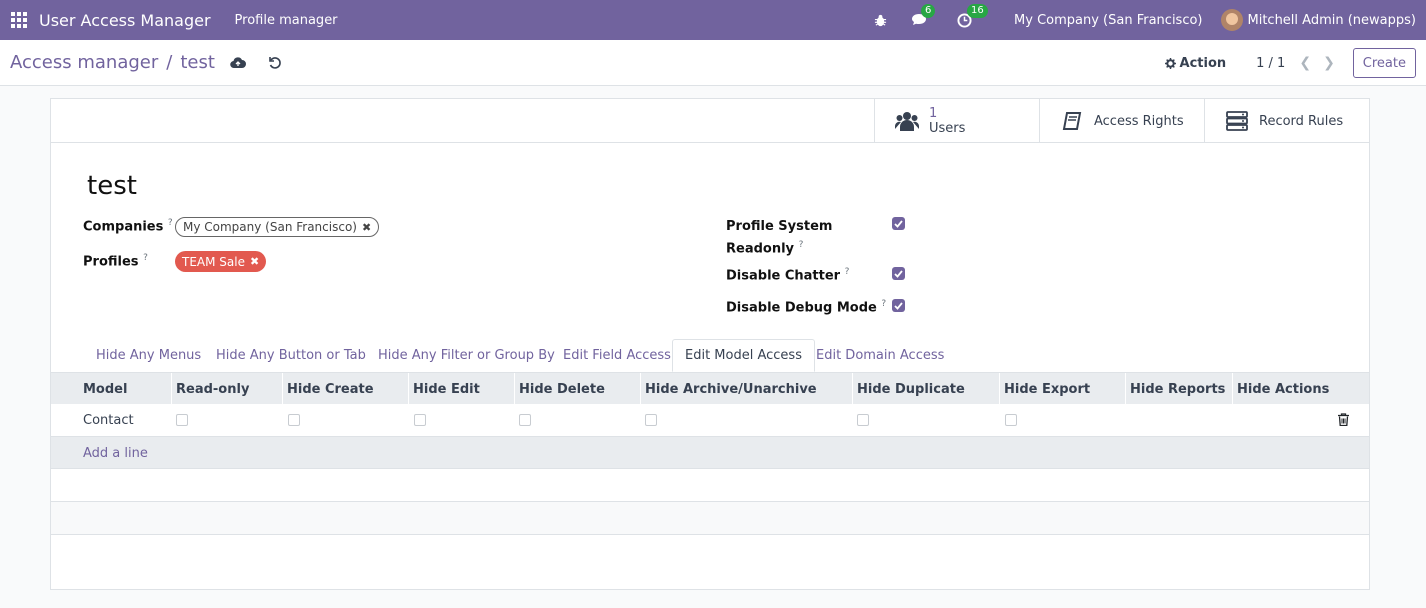 The image size is (1426, 608). Describe the element at coordinates (1108, 20) in the screenshot. I see `company-switcher: My Company (San Francisco)` at that location.